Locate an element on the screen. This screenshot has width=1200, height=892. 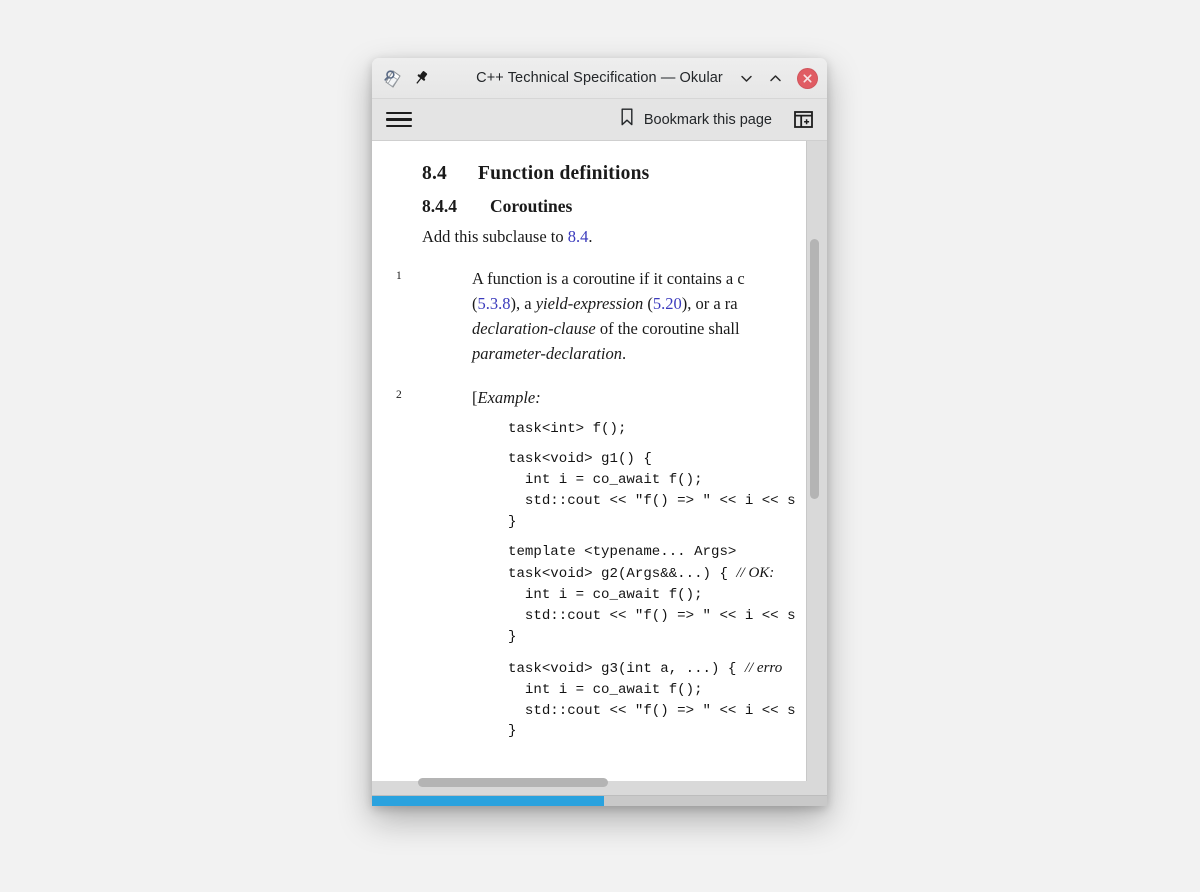
paragraph-2: 2 [Example: is located at coordinates (589, 397).